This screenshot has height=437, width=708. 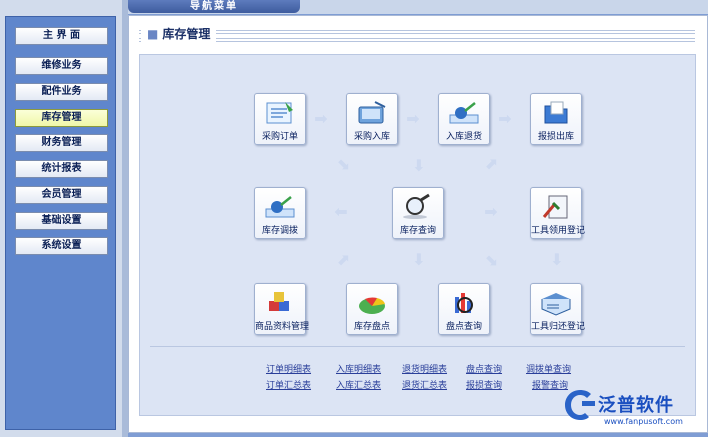 What do you see at coordinates (484, 368) in the screenshot?
I see `link-stock-take-query: 盘点查询` at bounding box center [484, 368].